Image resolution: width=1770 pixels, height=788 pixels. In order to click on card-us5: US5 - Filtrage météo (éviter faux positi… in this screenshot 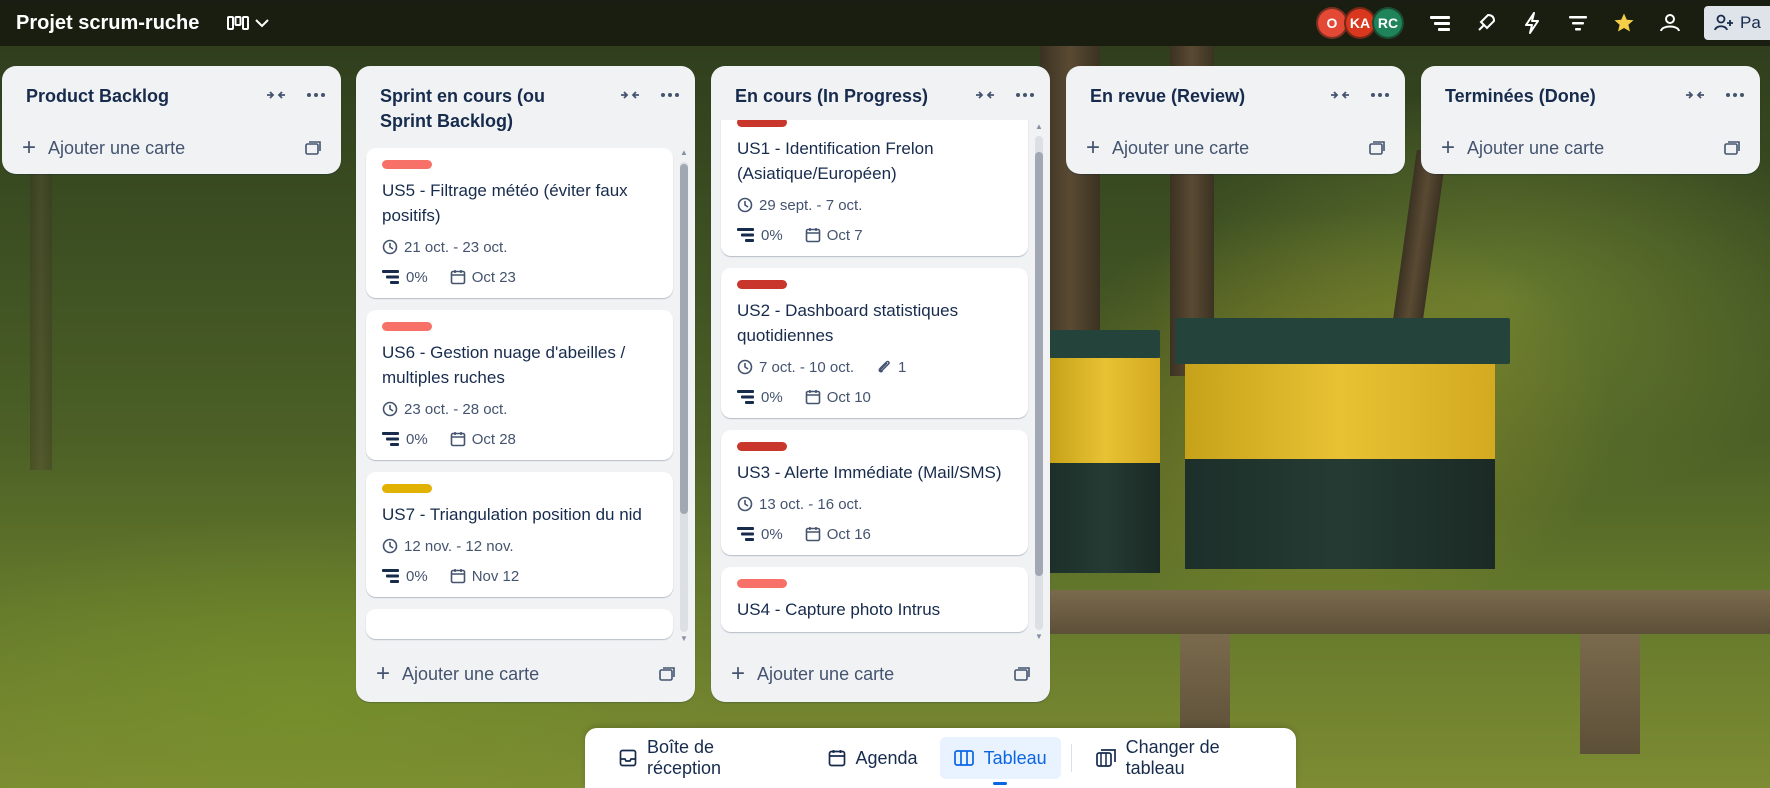, I will do `click(519, 223)`.